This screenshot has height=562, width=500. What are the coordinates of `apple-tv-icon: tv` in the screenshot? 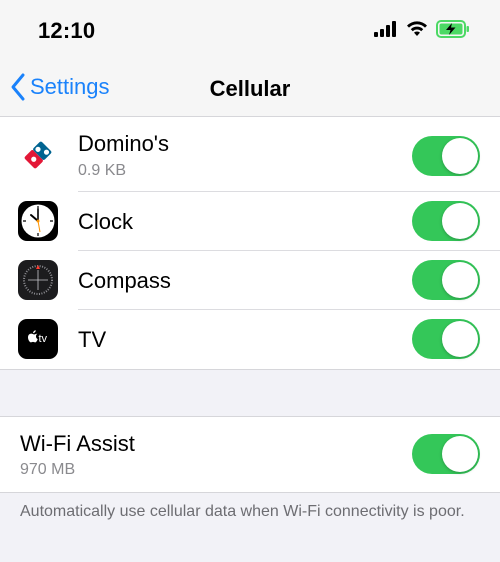 It's located at (38, 339).